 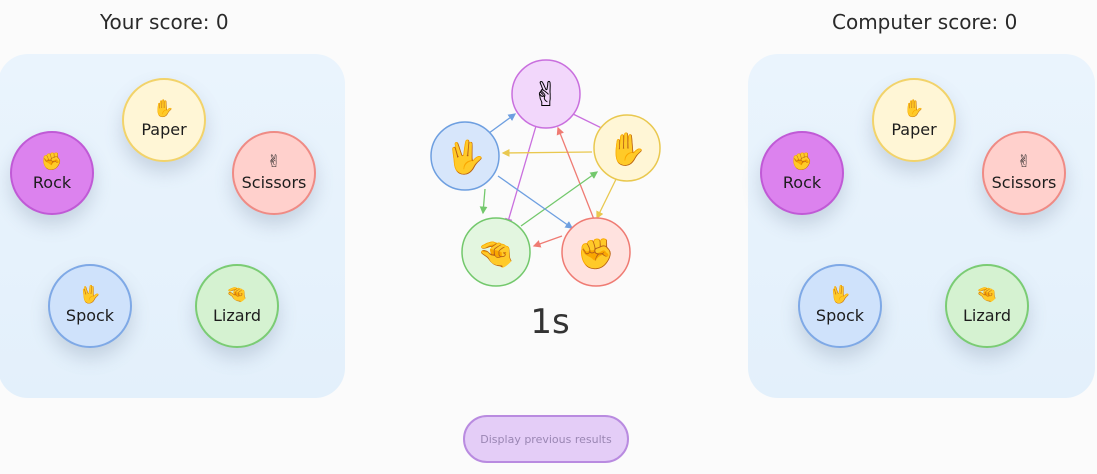 I want to click on diagram-scissors-node: ✌, so click(x=546, y=94).